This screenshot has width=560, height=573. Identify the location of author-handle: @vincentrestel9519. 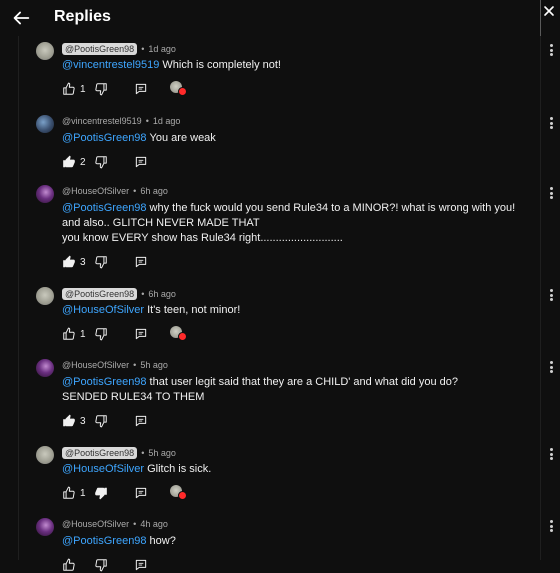
(102, 121).